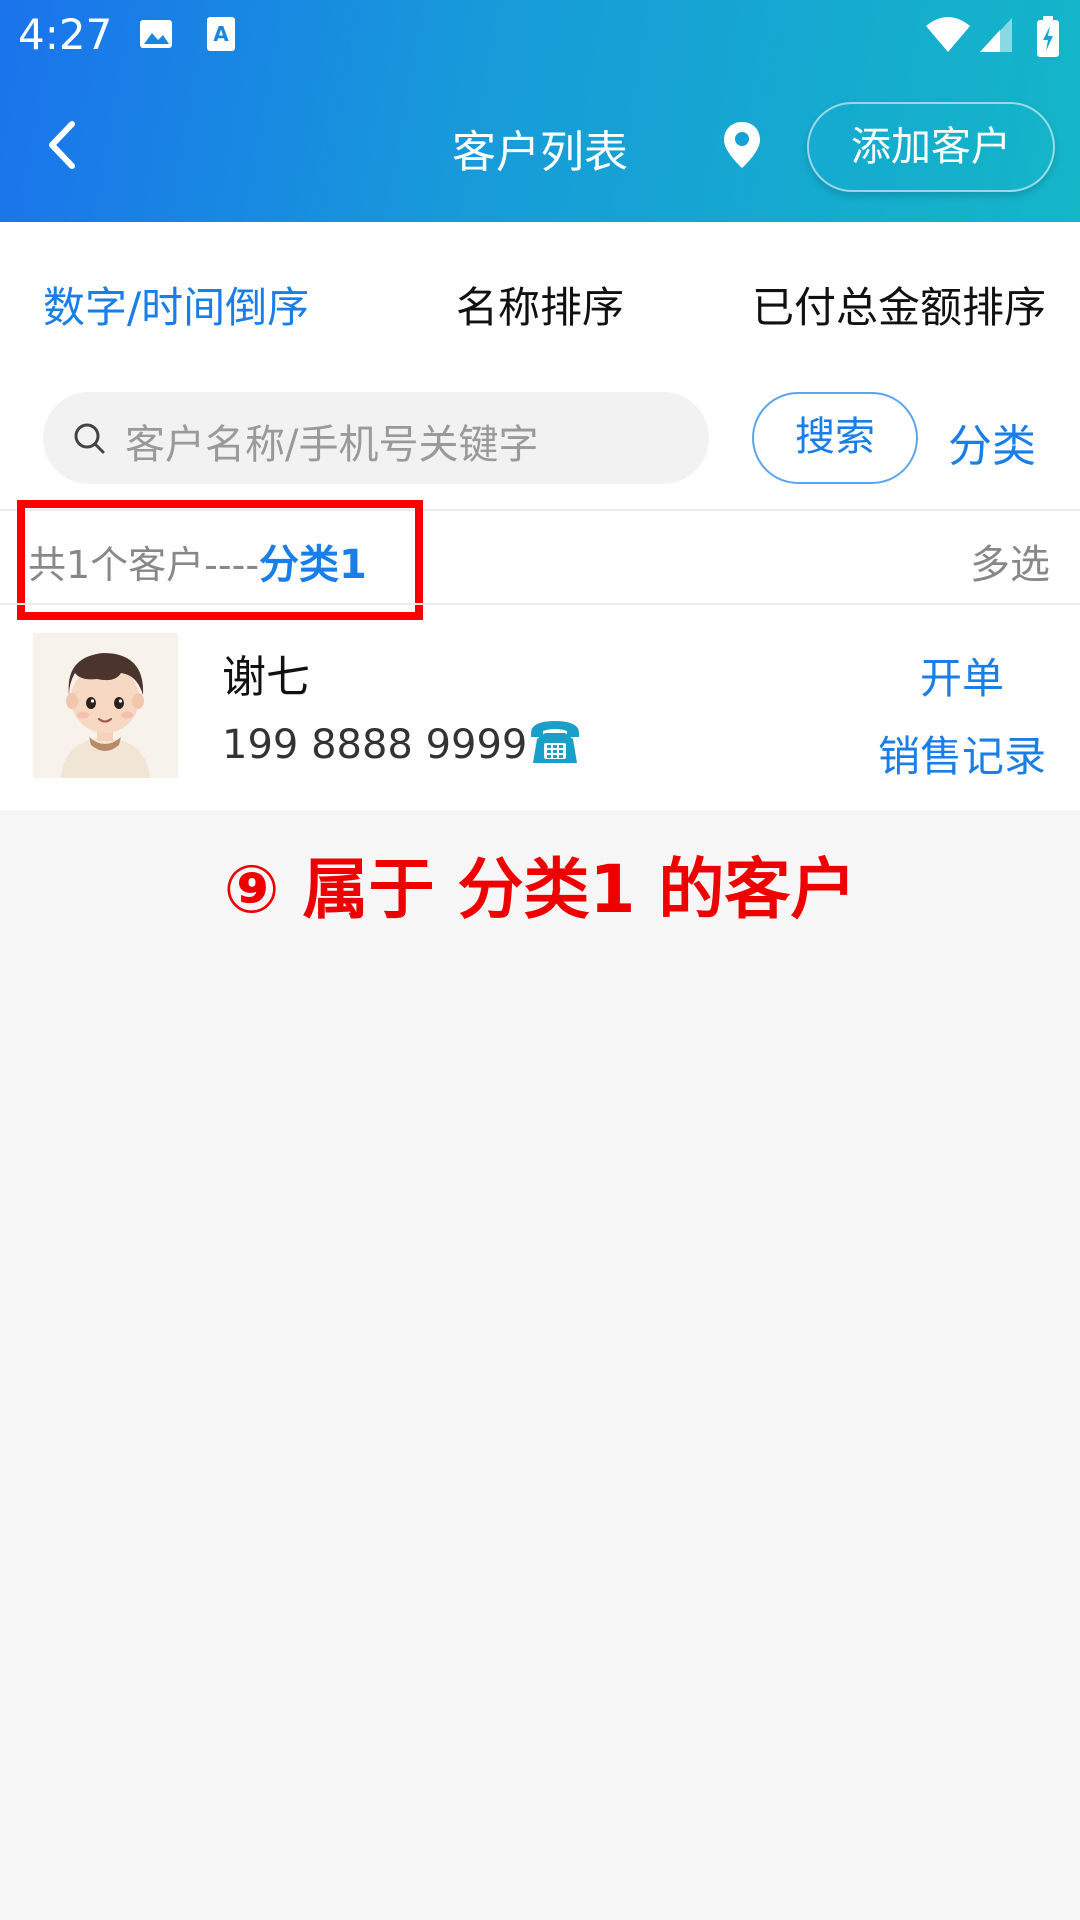 This screenshot has width=1080, height=1920. I want to click on nav-bar: 客户列表 添加客户, so click(540, 145).